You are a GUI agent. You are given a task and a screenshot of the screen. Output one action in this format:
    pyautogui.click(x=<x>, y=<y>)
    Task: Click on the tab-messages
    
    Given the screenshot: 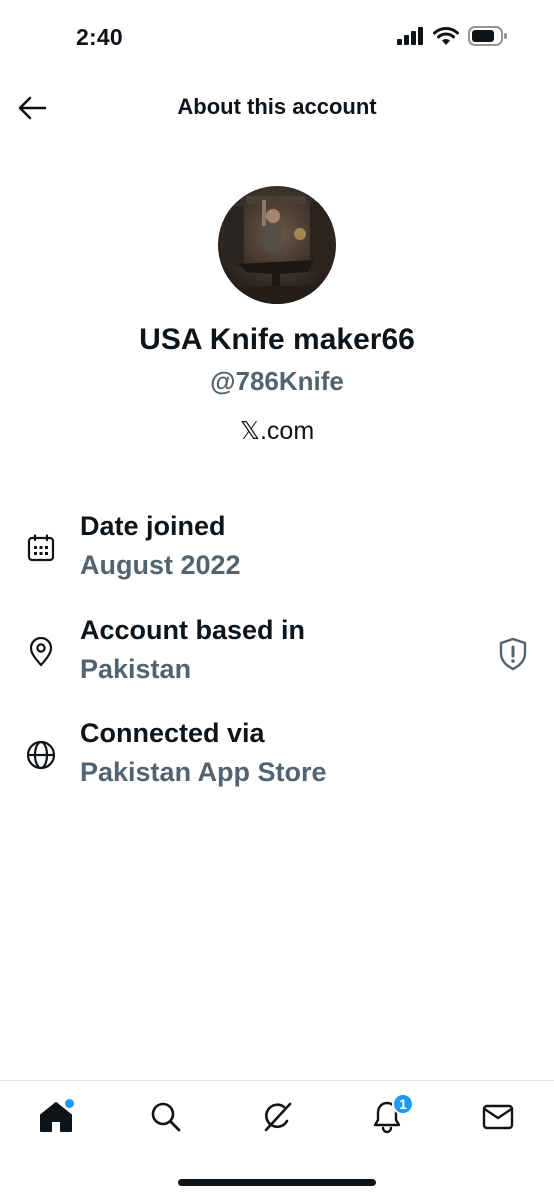 What is the action you would take?
    pyautogui.click(x=498, y=1117)
    